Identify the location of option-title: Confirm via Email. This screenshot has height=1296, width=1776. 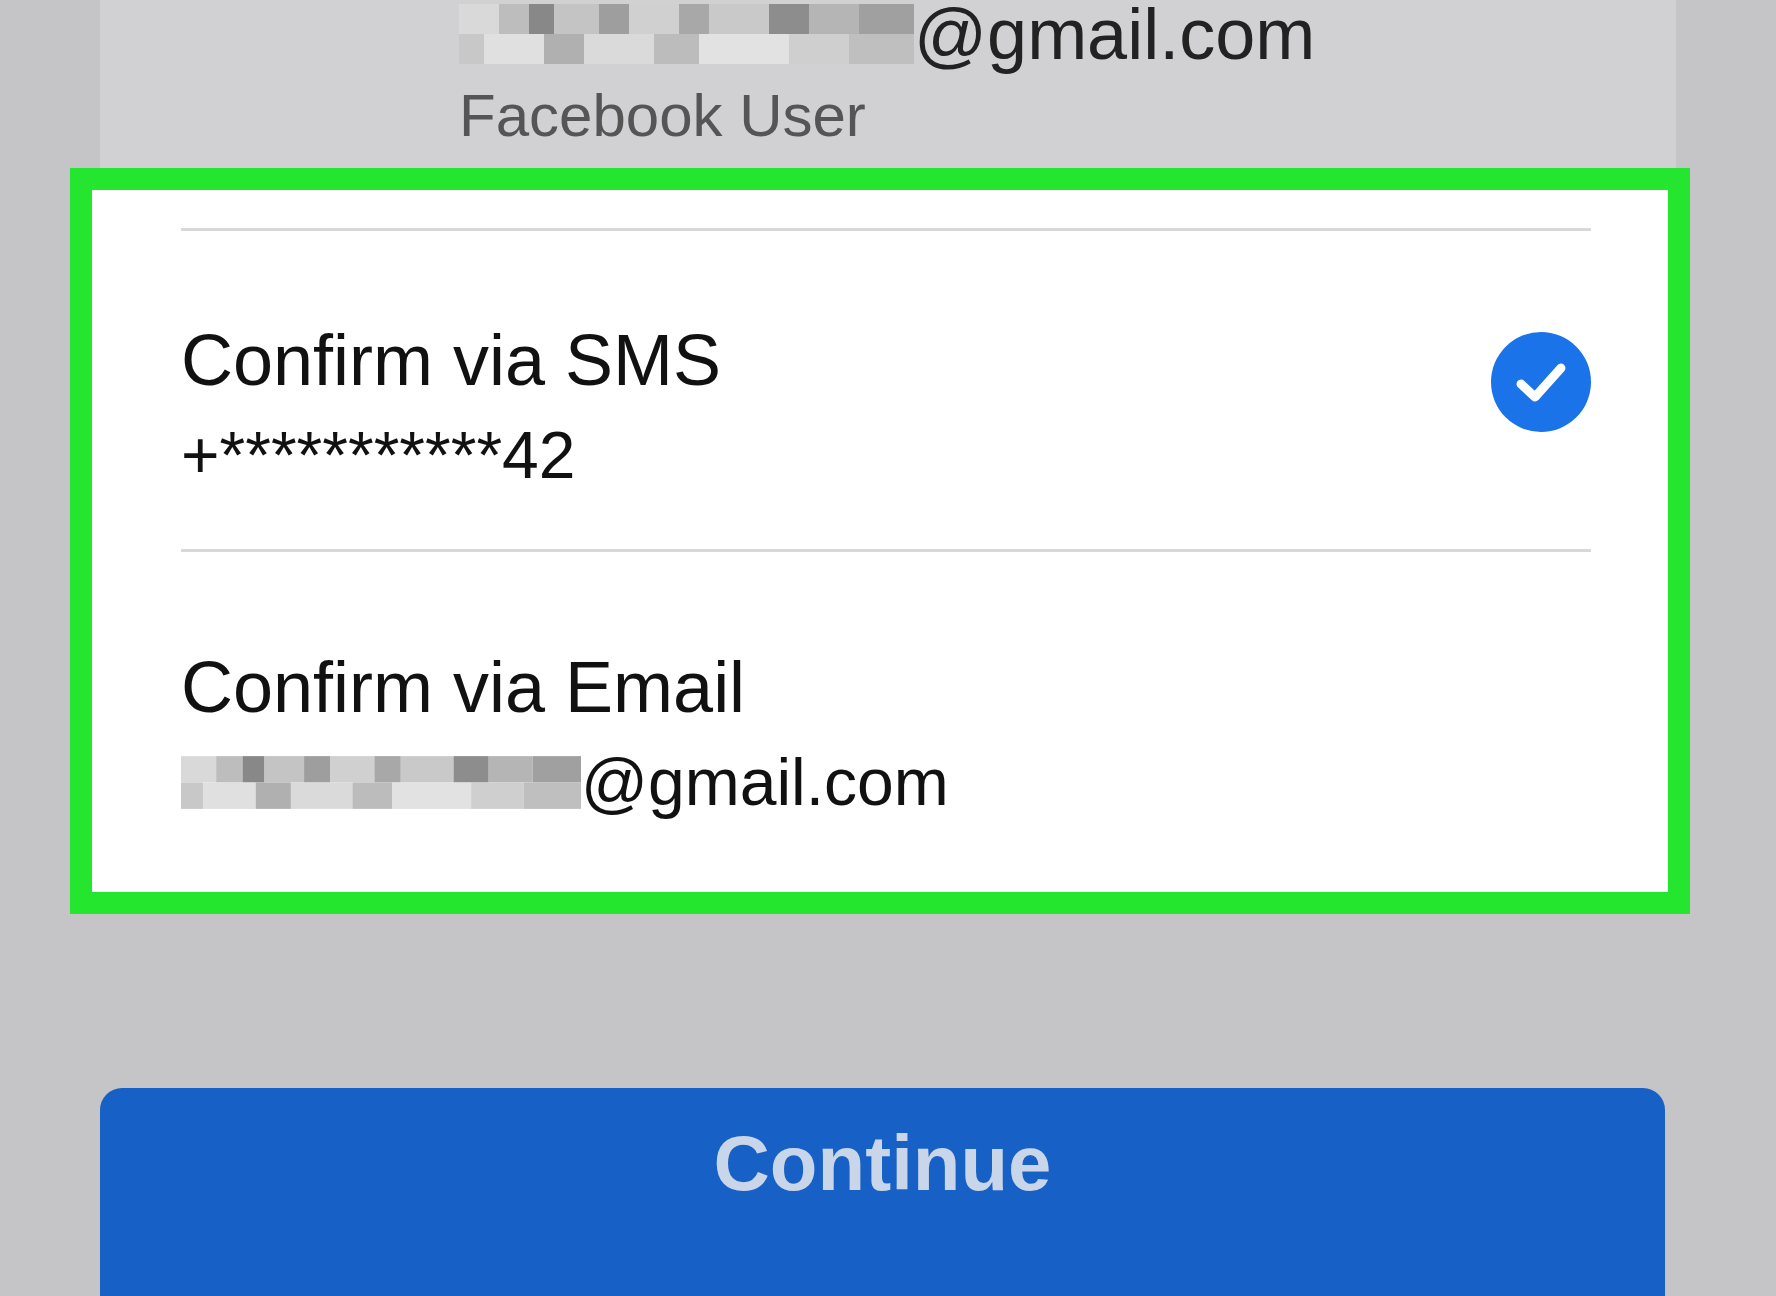
(464, 687).